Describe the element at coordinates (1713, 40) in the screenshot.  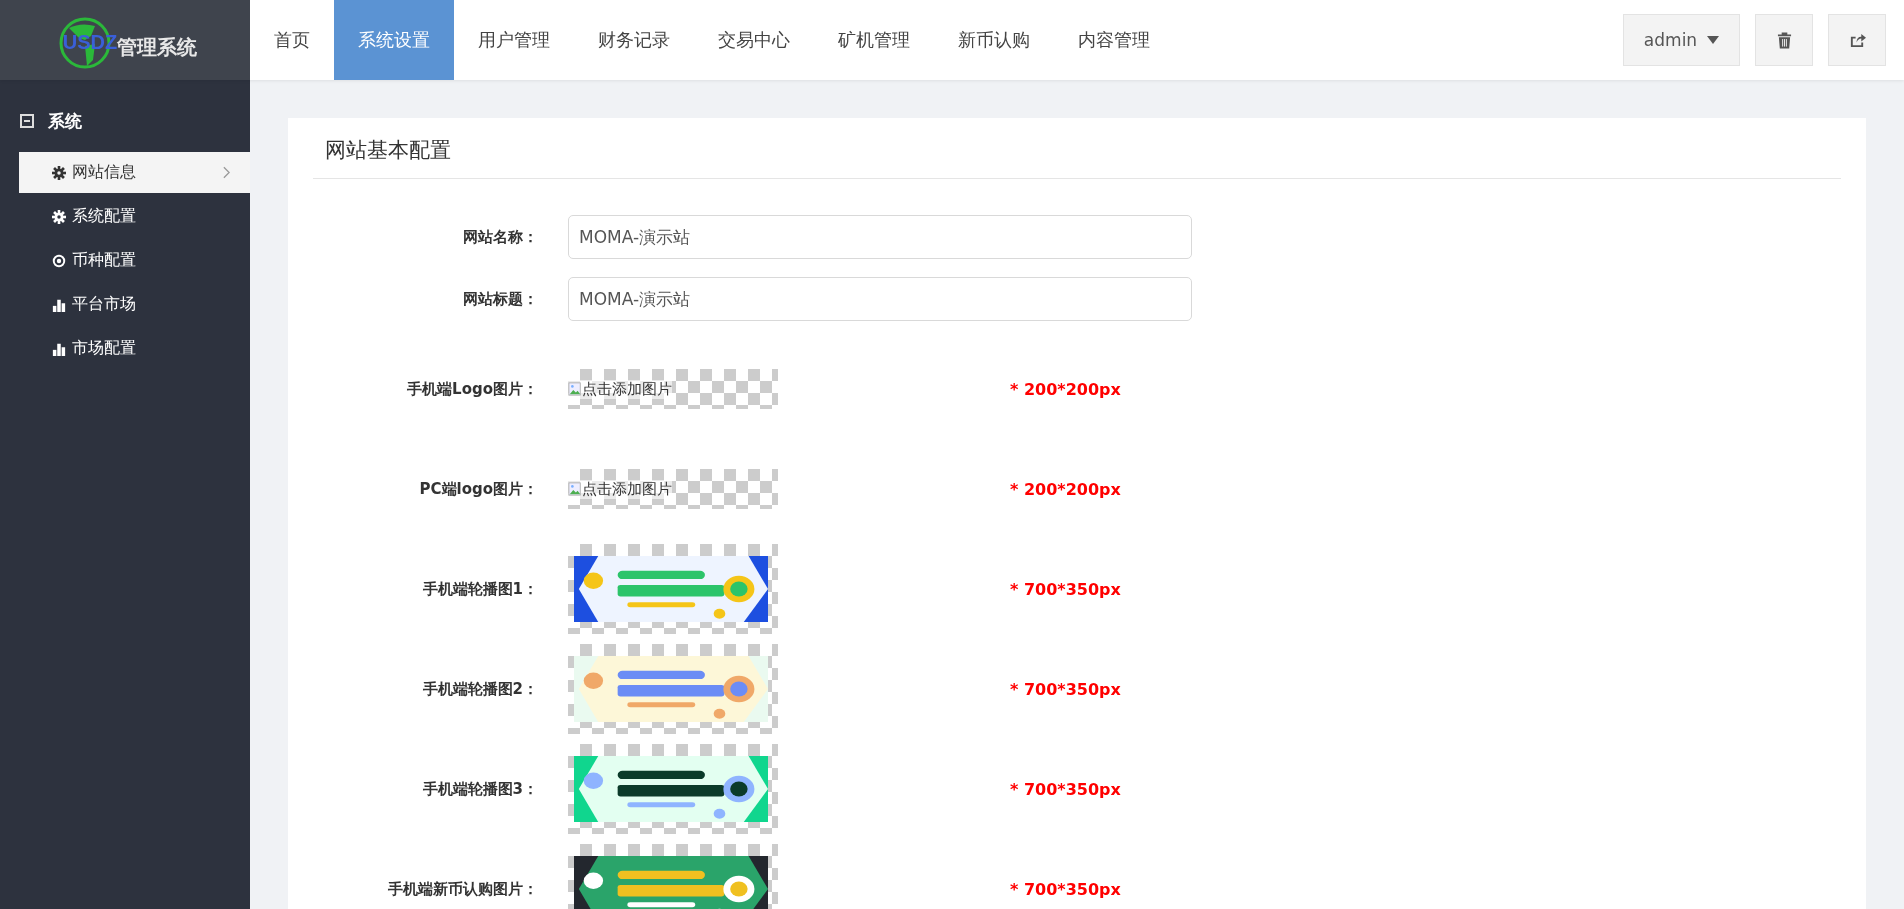
I see `caret-icon` at that location.